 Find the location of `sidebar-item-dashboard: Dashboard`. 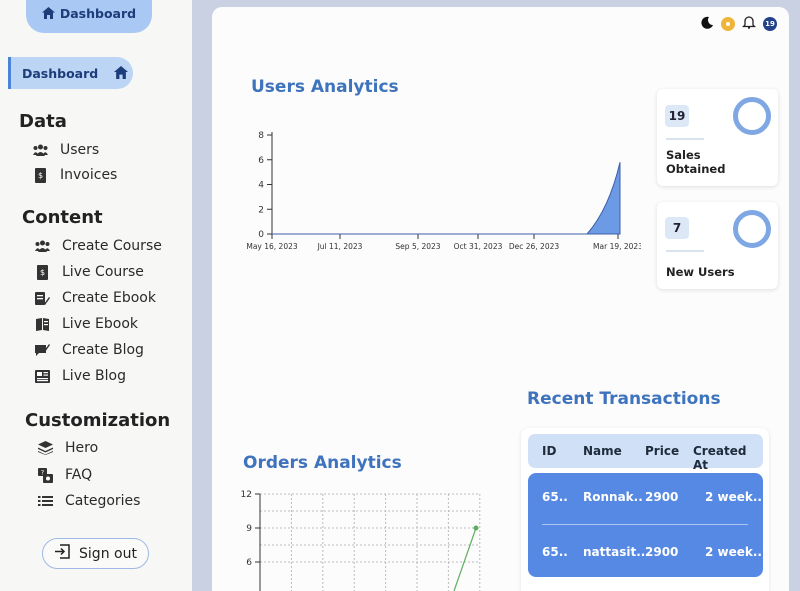

sidebar-item-dashboard: Dashboard is located at coordinates (70, 73).